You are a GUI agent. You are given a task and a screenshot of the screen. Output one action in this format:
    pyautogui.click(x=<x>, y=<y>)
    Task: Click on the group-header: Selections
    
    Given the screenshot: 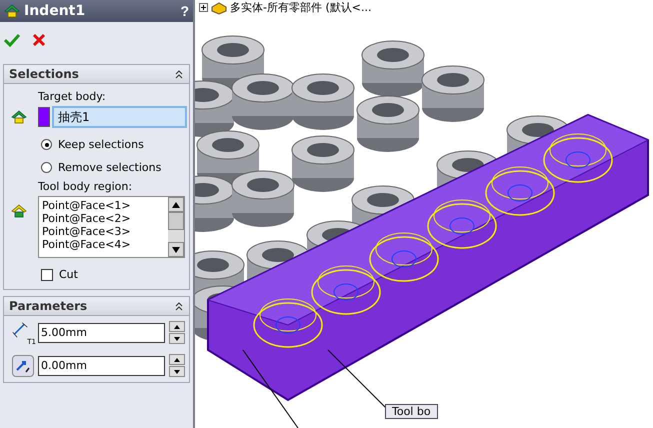 What is the action you would take?
    pyautogui.click(x=96, y=74)
    